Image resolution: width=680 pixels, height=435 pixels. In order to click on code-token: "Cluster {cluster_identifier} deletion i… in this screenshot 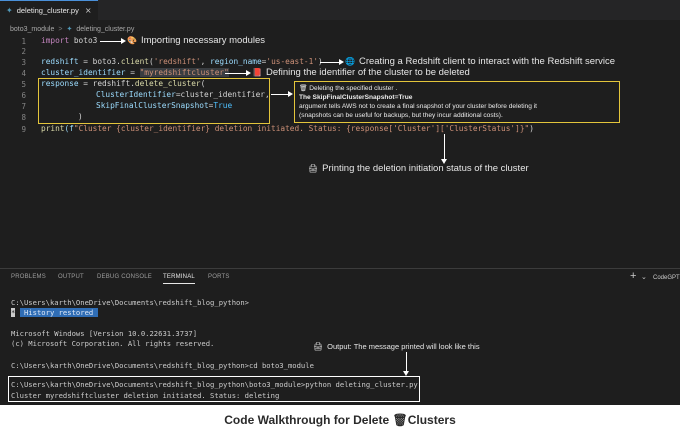, I will do `click(301, 128)`.